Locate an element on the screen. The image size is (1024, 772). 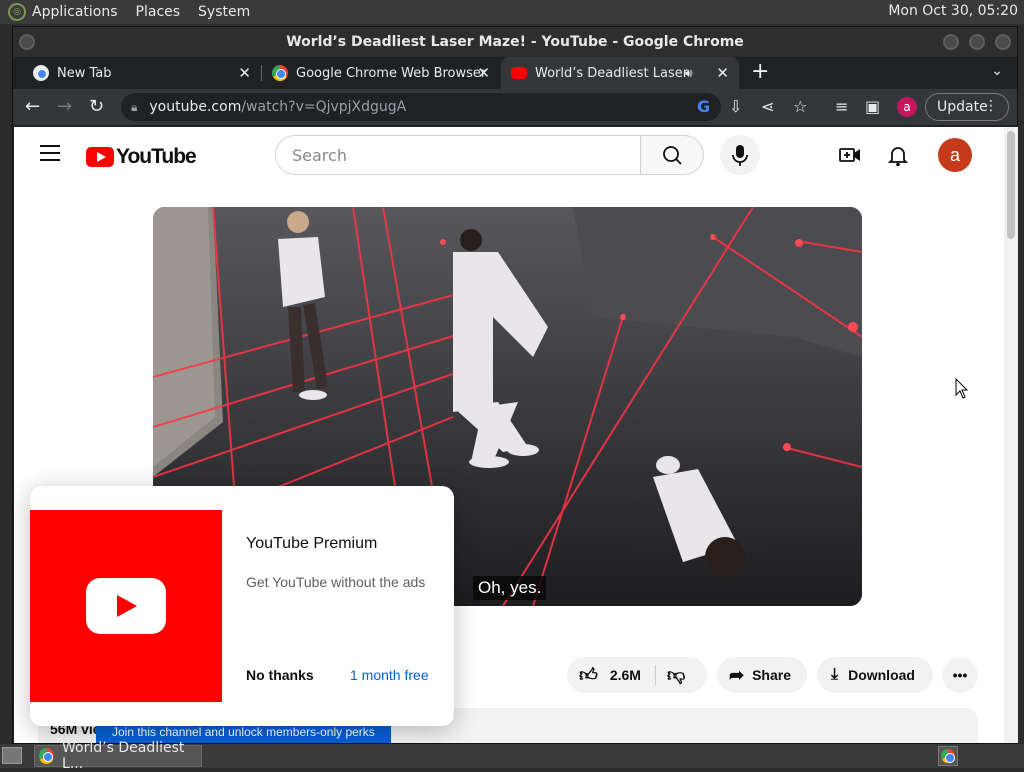
create-video-icon is located at coordinates (850, 155).